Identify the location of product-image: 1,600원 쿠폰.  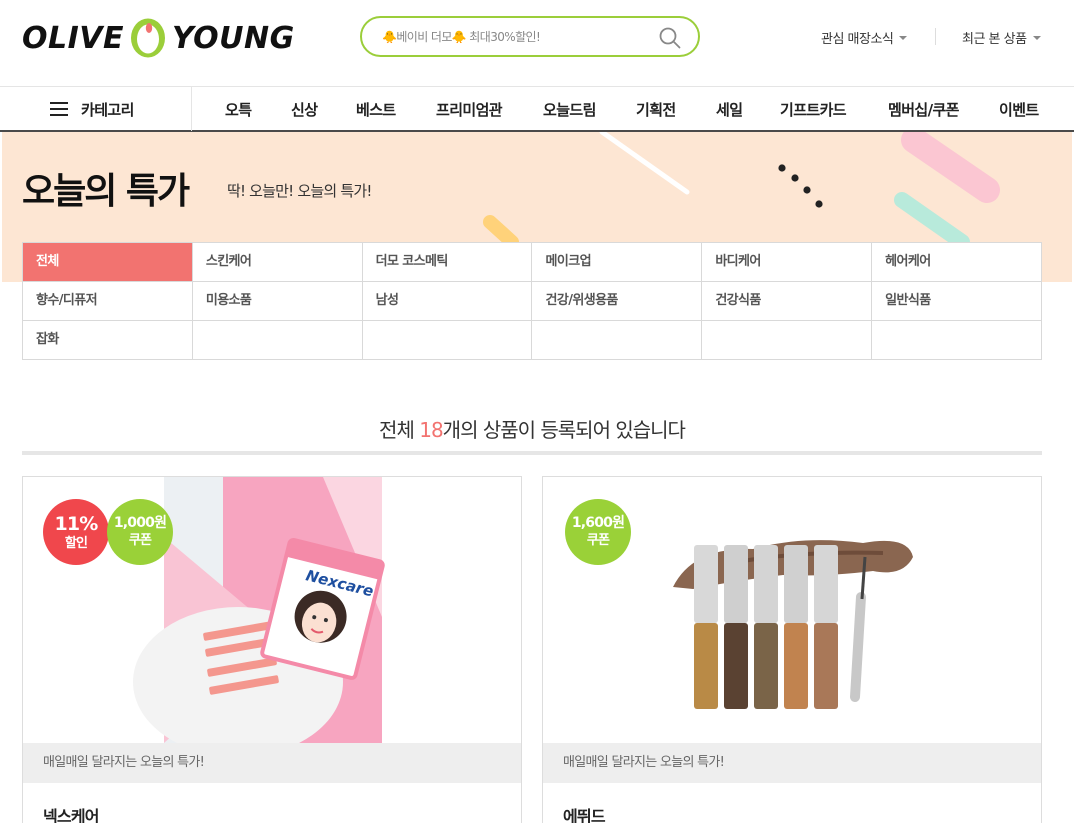
(792, 610).